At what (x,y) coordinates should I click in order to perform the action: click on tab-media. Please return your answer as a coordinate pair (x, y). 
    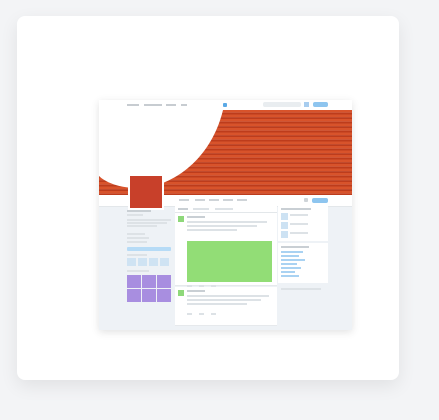
    Looking at the image, I should click on (224, 209).